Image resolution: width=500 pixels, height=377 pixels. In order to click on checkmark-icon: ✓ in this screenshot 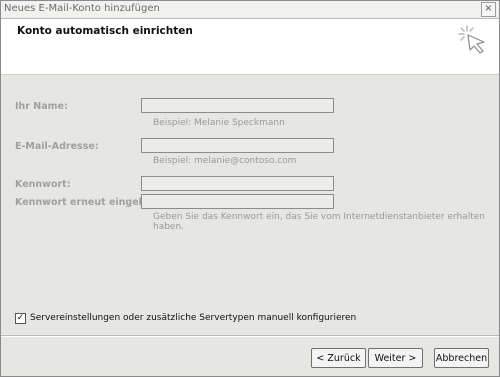, I will do `click(20, 318)`.